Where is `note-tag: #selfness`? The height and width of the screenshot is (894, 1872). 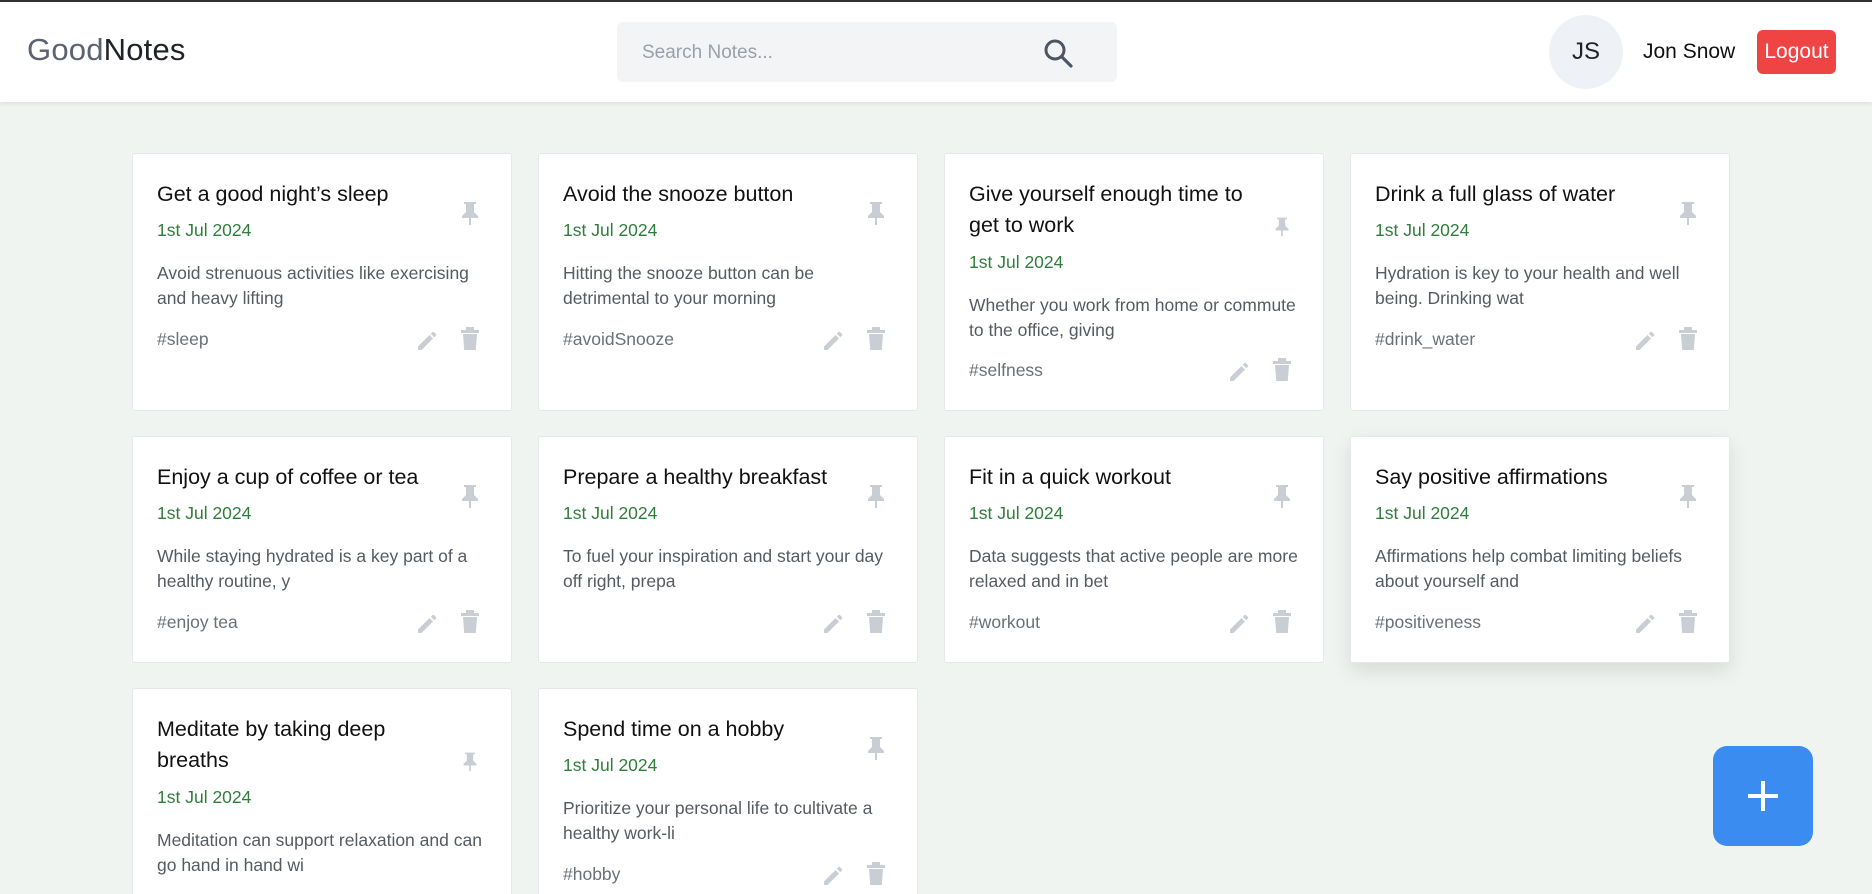 note-tag: #selfness is located at coordinates (1006, 370).